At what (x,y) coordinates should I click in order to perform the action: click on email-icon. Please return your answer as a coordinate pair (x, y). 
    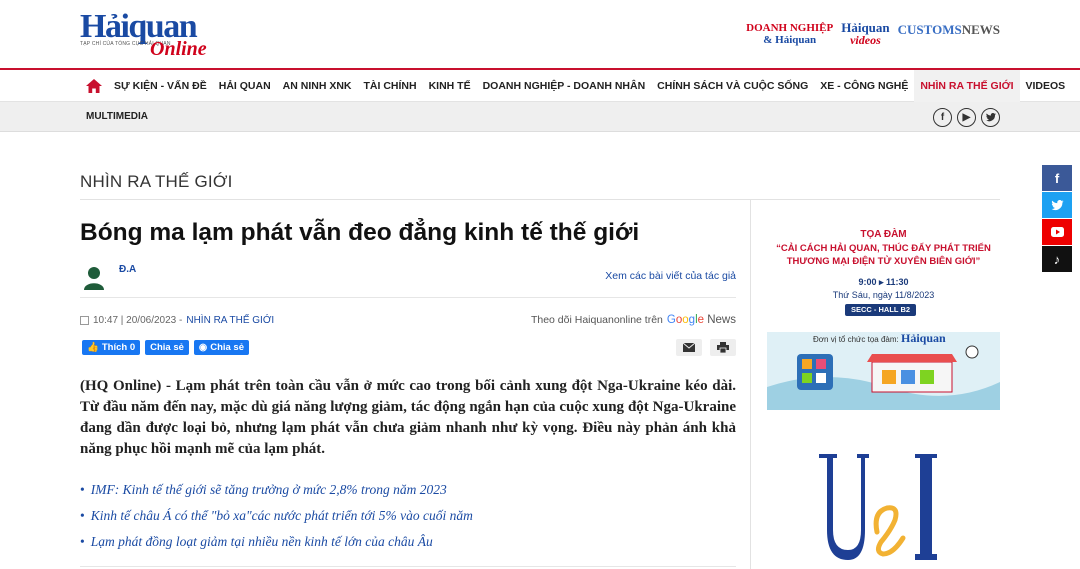
    Looking at the image, I should click on (689, 347).